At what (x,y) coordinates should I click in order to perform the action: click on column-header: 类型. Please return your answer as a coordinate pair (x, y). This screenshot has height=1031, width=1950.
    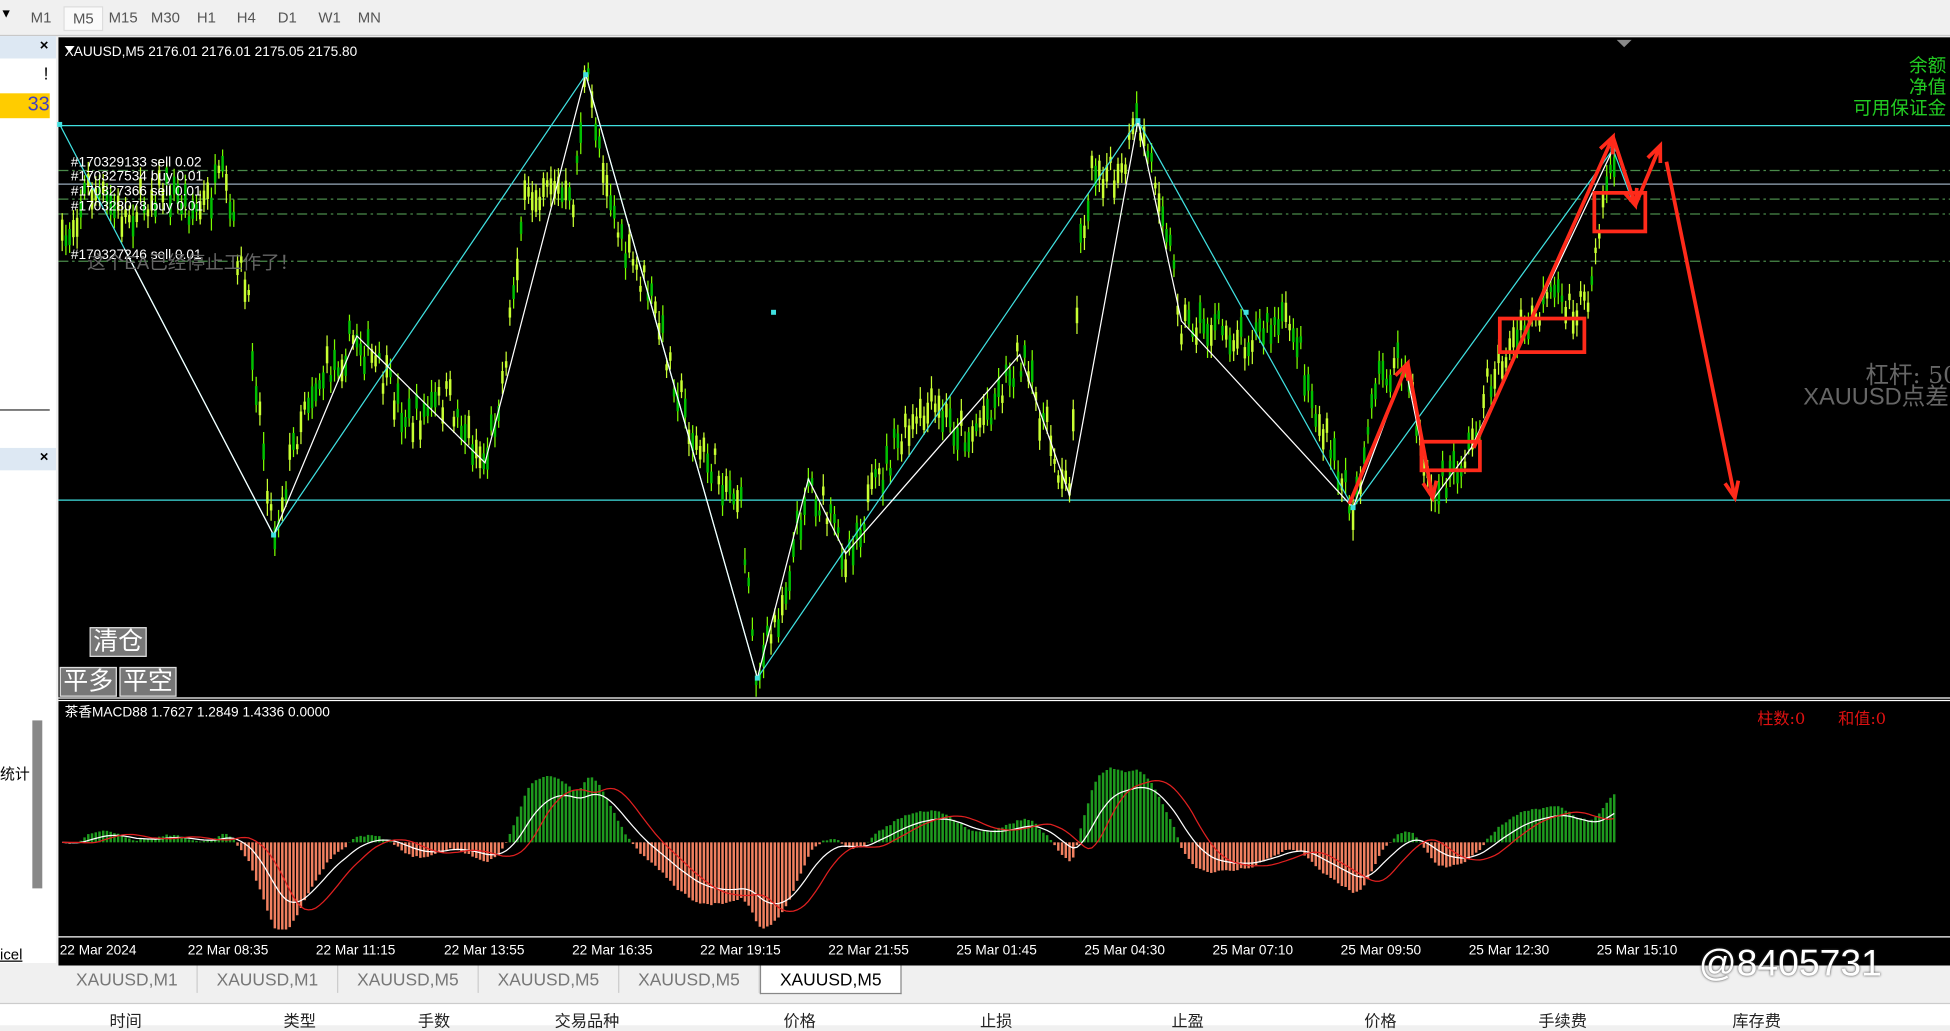
    Looking at the image, I should click on (300, 1019).